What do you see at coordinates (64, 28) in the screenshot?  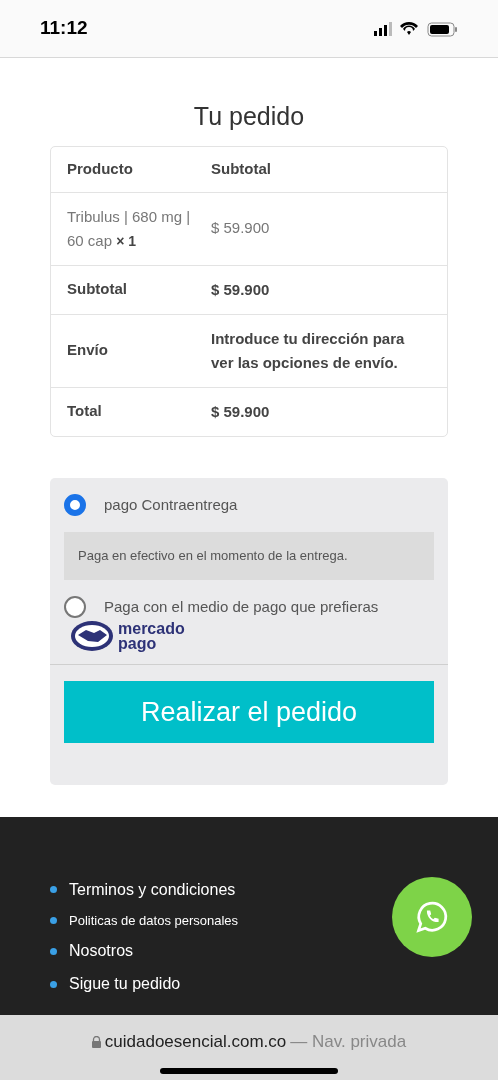 I see `status-time: 11:12` at bounding box center [64, 28].